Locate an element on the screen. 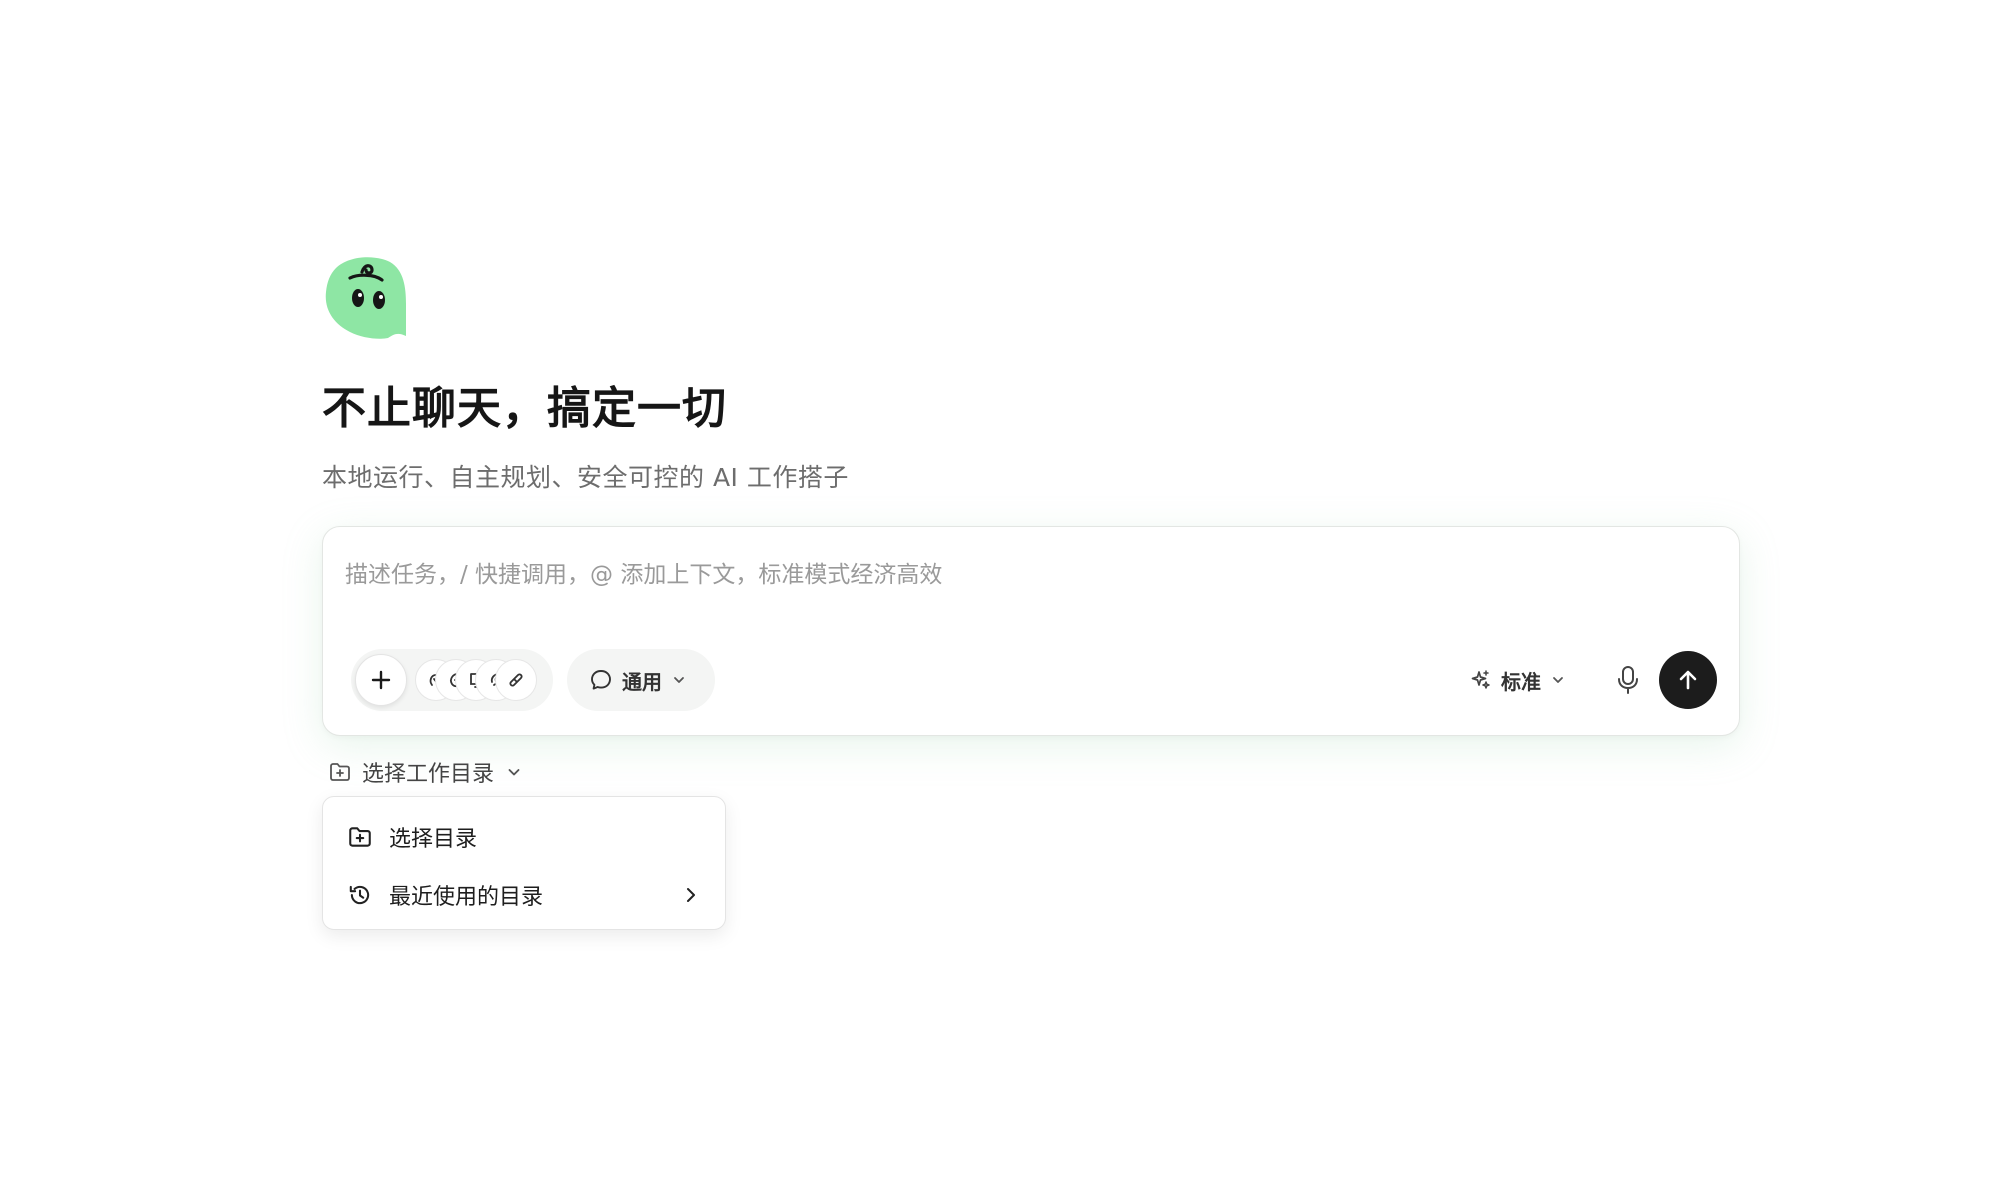  menu-item-label: 选择目录 is located at coordinates (433, 839).